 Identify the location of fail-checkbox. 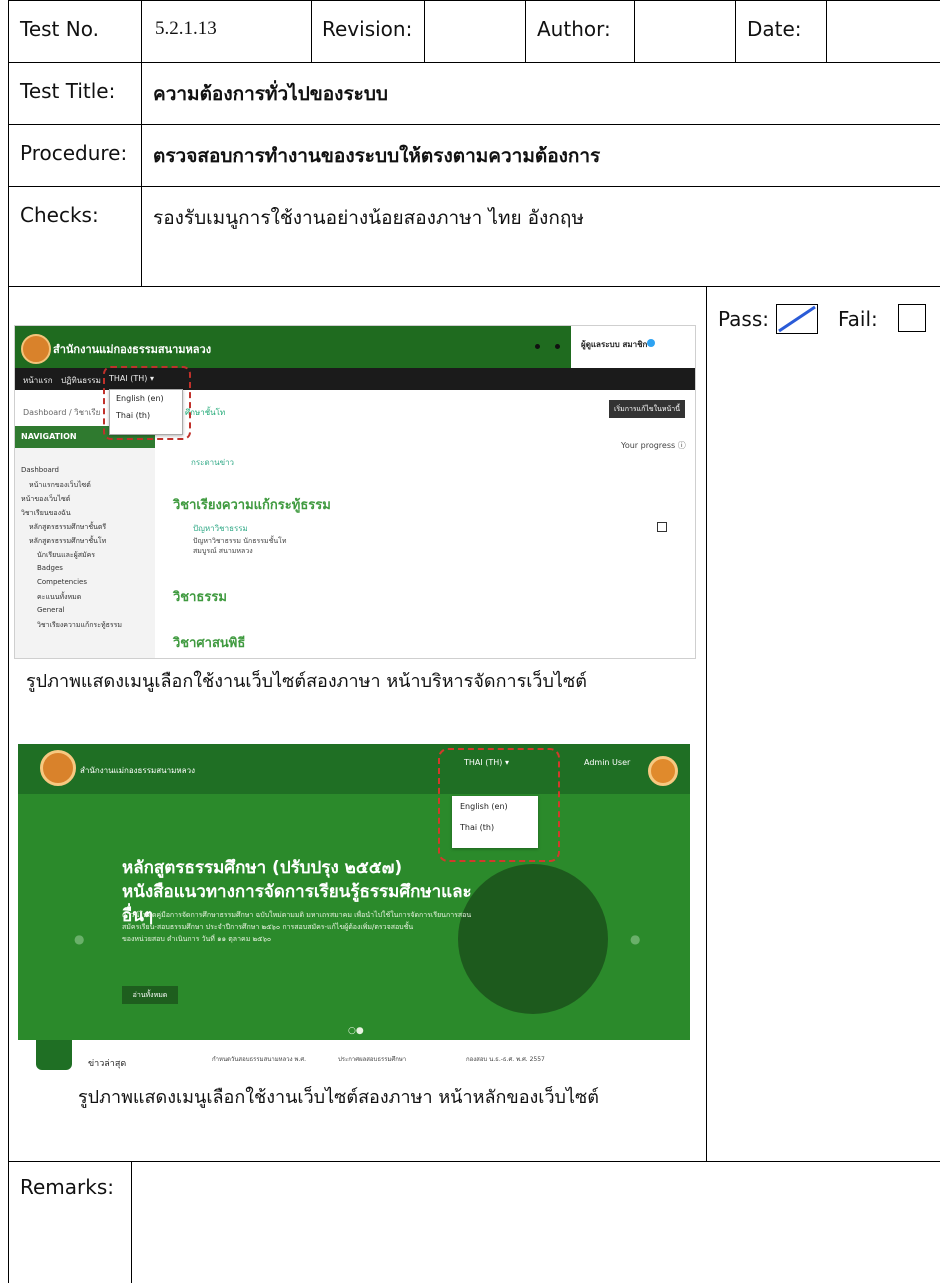
(912, 318).